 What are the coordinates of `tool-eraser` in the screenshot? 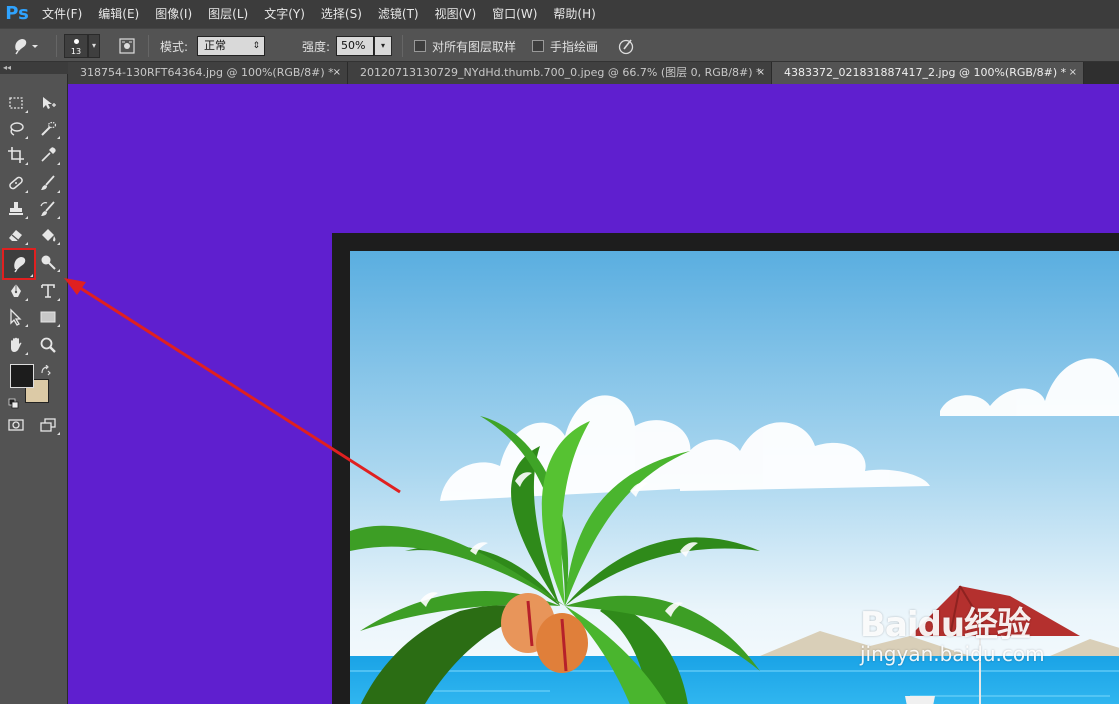 It's located at (16, 235).